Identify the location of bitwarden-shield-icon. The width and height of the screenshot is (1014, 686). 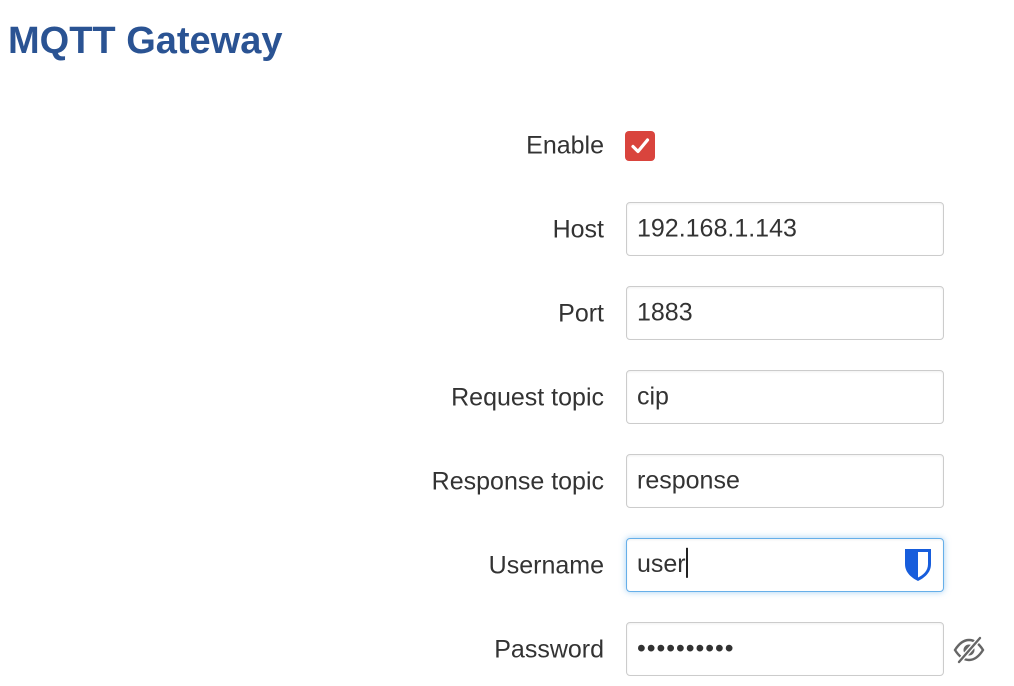
(918, 565).